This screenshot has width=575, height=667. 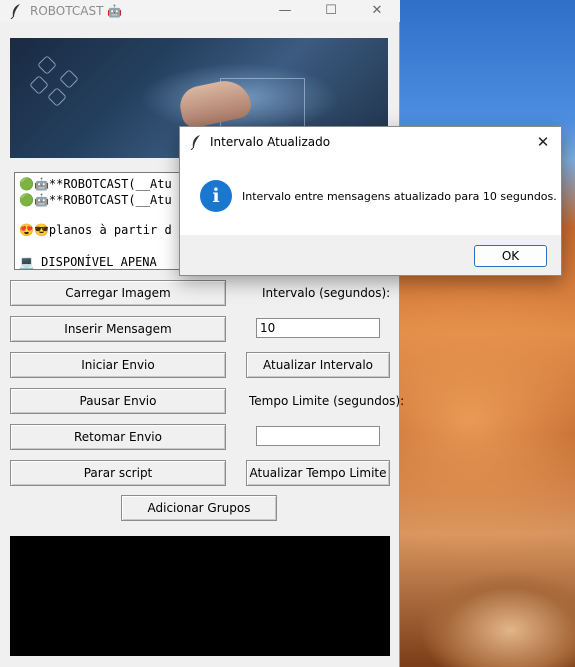 What do you see at coordinates (199, 508) in the screenshot?
I see `adicionar-grupos-button: Adicionar Grupos` at bounding box center [199, 508].